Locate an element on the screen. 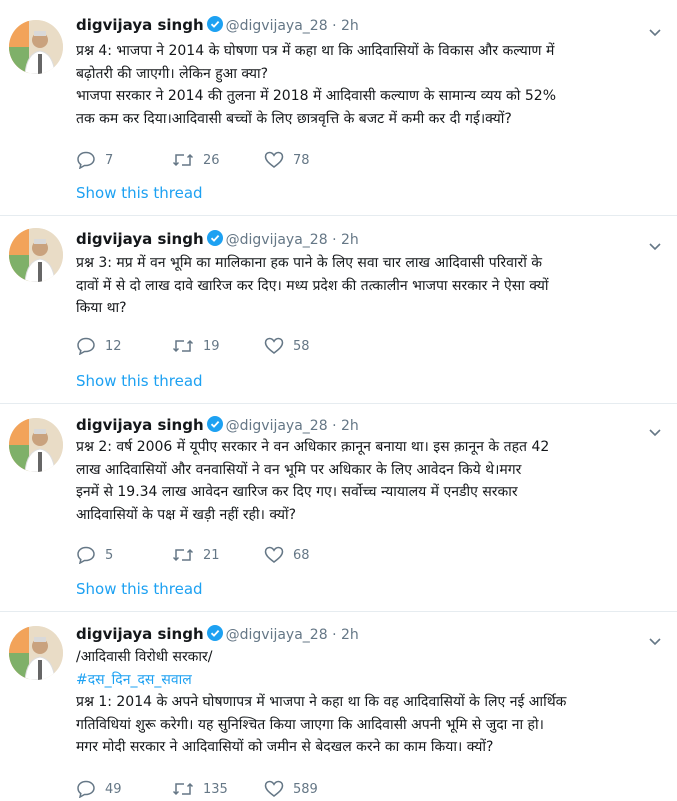 The height and width of the screenshot is (801, 677). reply-count: 12 is located at coordinates (113, 346).